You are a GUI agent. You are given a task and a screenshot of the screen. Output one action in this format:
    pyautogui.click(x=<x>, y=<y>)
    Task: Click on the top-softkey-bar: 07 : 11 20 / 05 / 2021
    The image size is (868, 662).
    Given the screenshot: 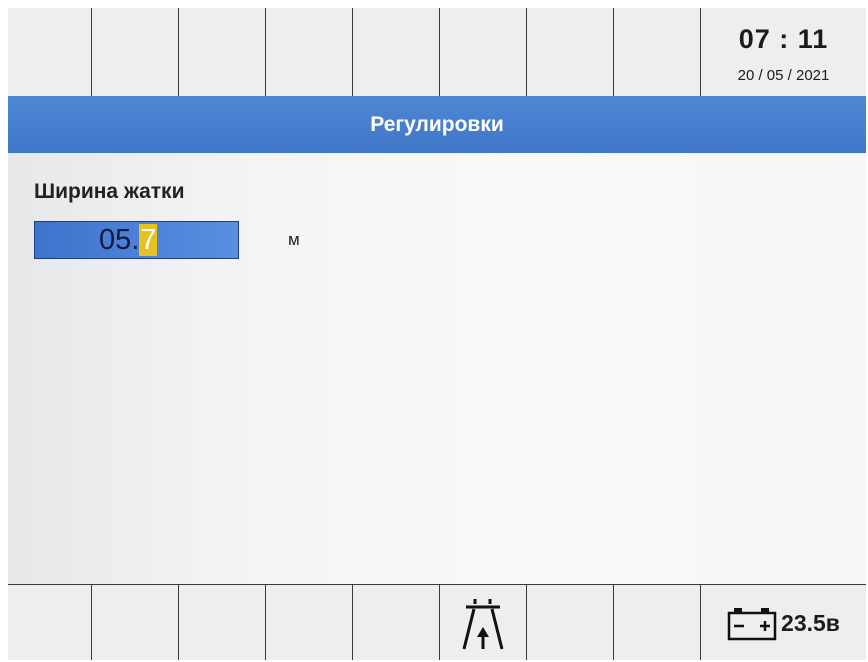 What is the action you would take?
    pyautogui.click(x=437, y=52)
    